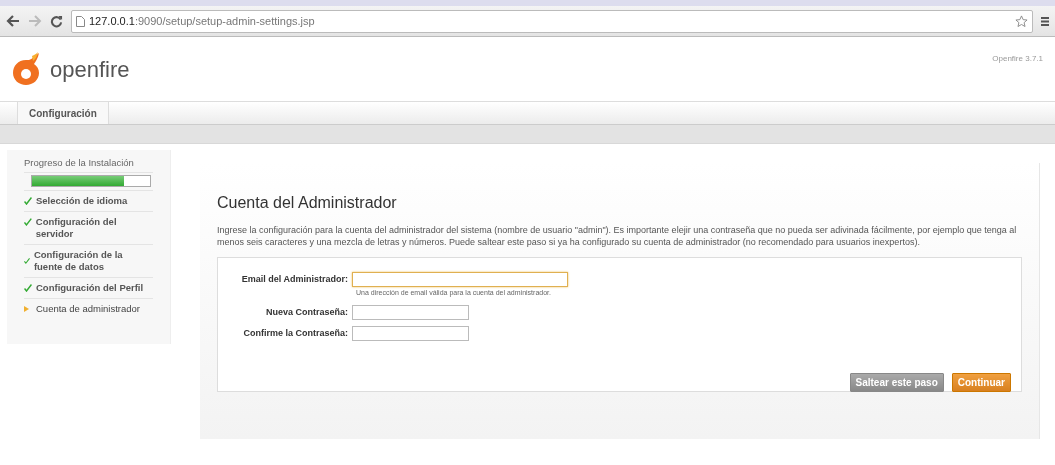 This screenshot has width=1055, height=465. Describe the element at coordinates (202, 21) in the screenshot. I see `url-text: 127.0.0.1:9090/setup/setup-admin-settings.jsp` at that location.